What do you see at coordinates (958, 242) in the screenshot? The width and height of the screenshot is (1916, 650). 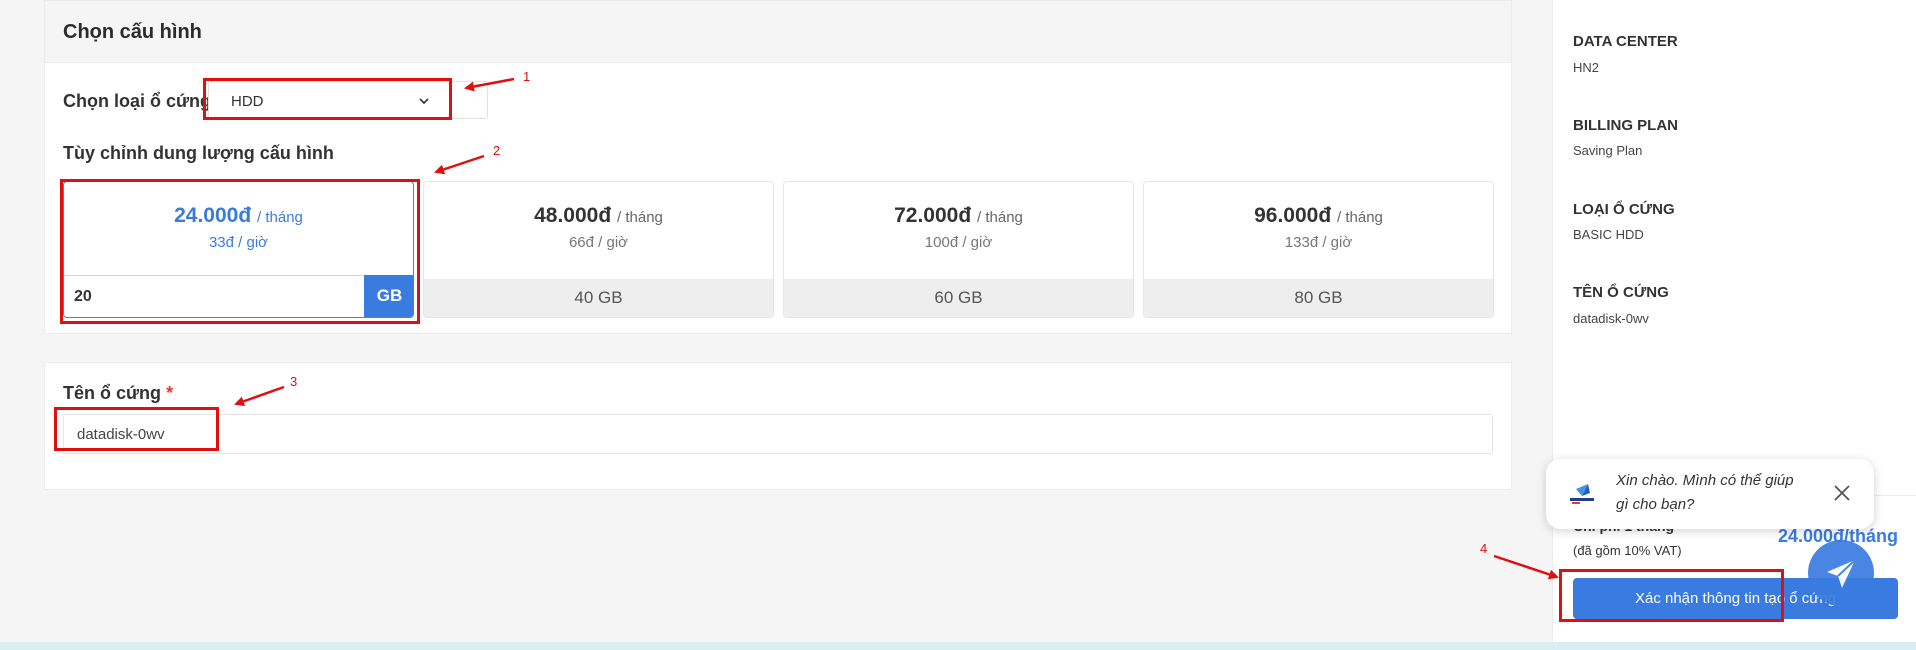 I see `plan-hourly-price: 100đ / giờ` at bounding box center [958, 242].